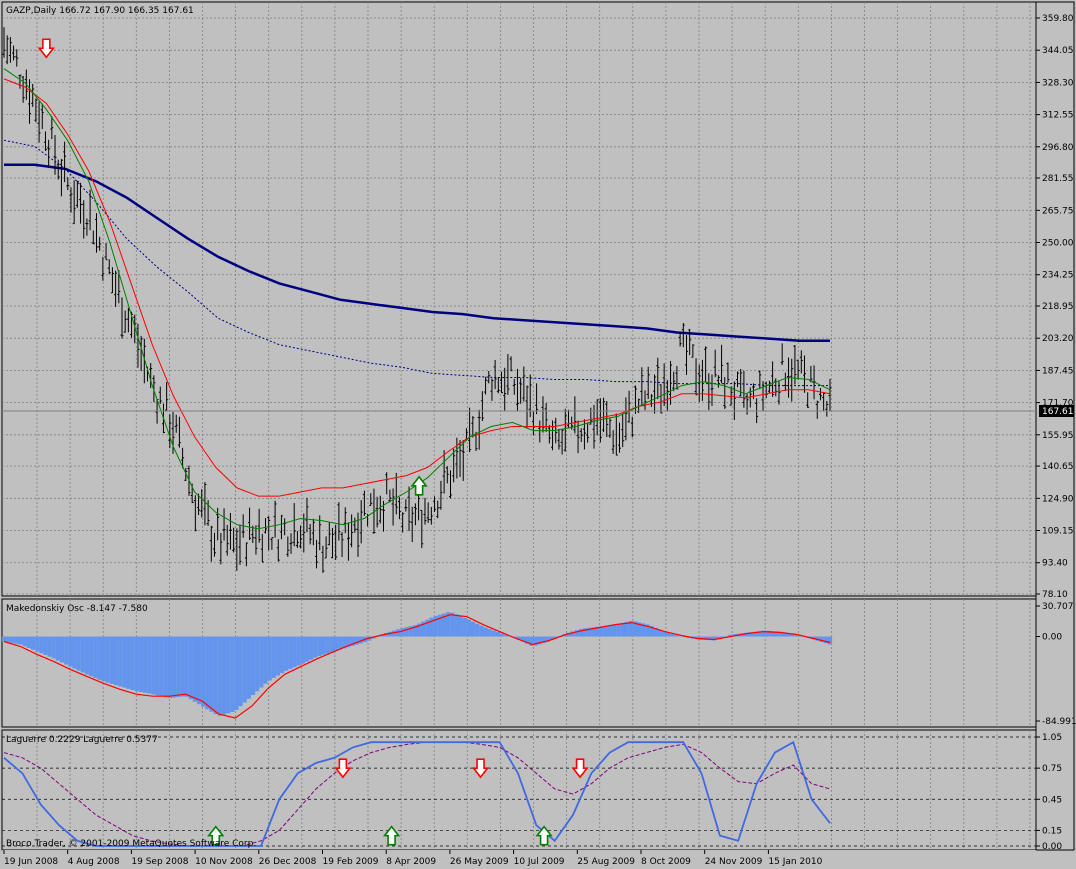  Describe the element at coordinates (1058, 83) in the screenshot. I see `y-tick-label: 328.30` at that location.